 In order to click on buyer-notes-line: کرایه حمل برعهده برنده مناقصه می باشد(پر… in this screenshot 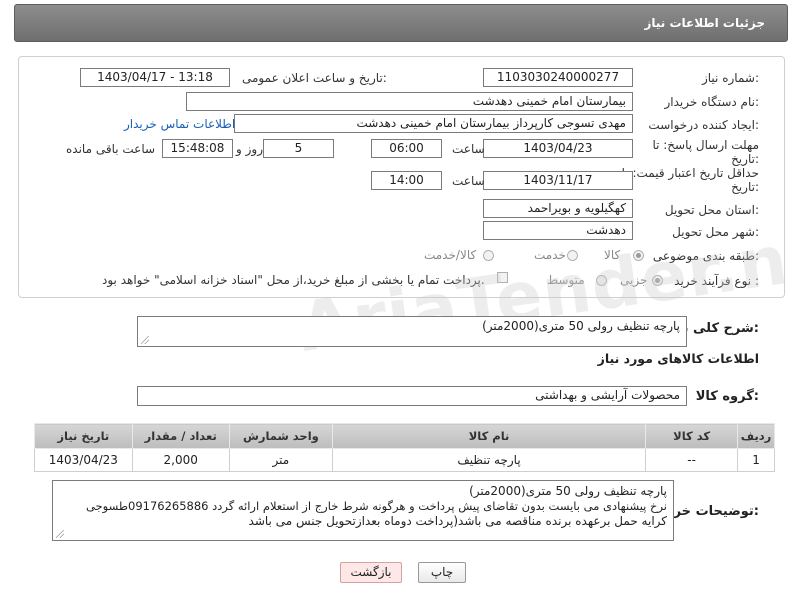, I will do `click(457, 521)`.